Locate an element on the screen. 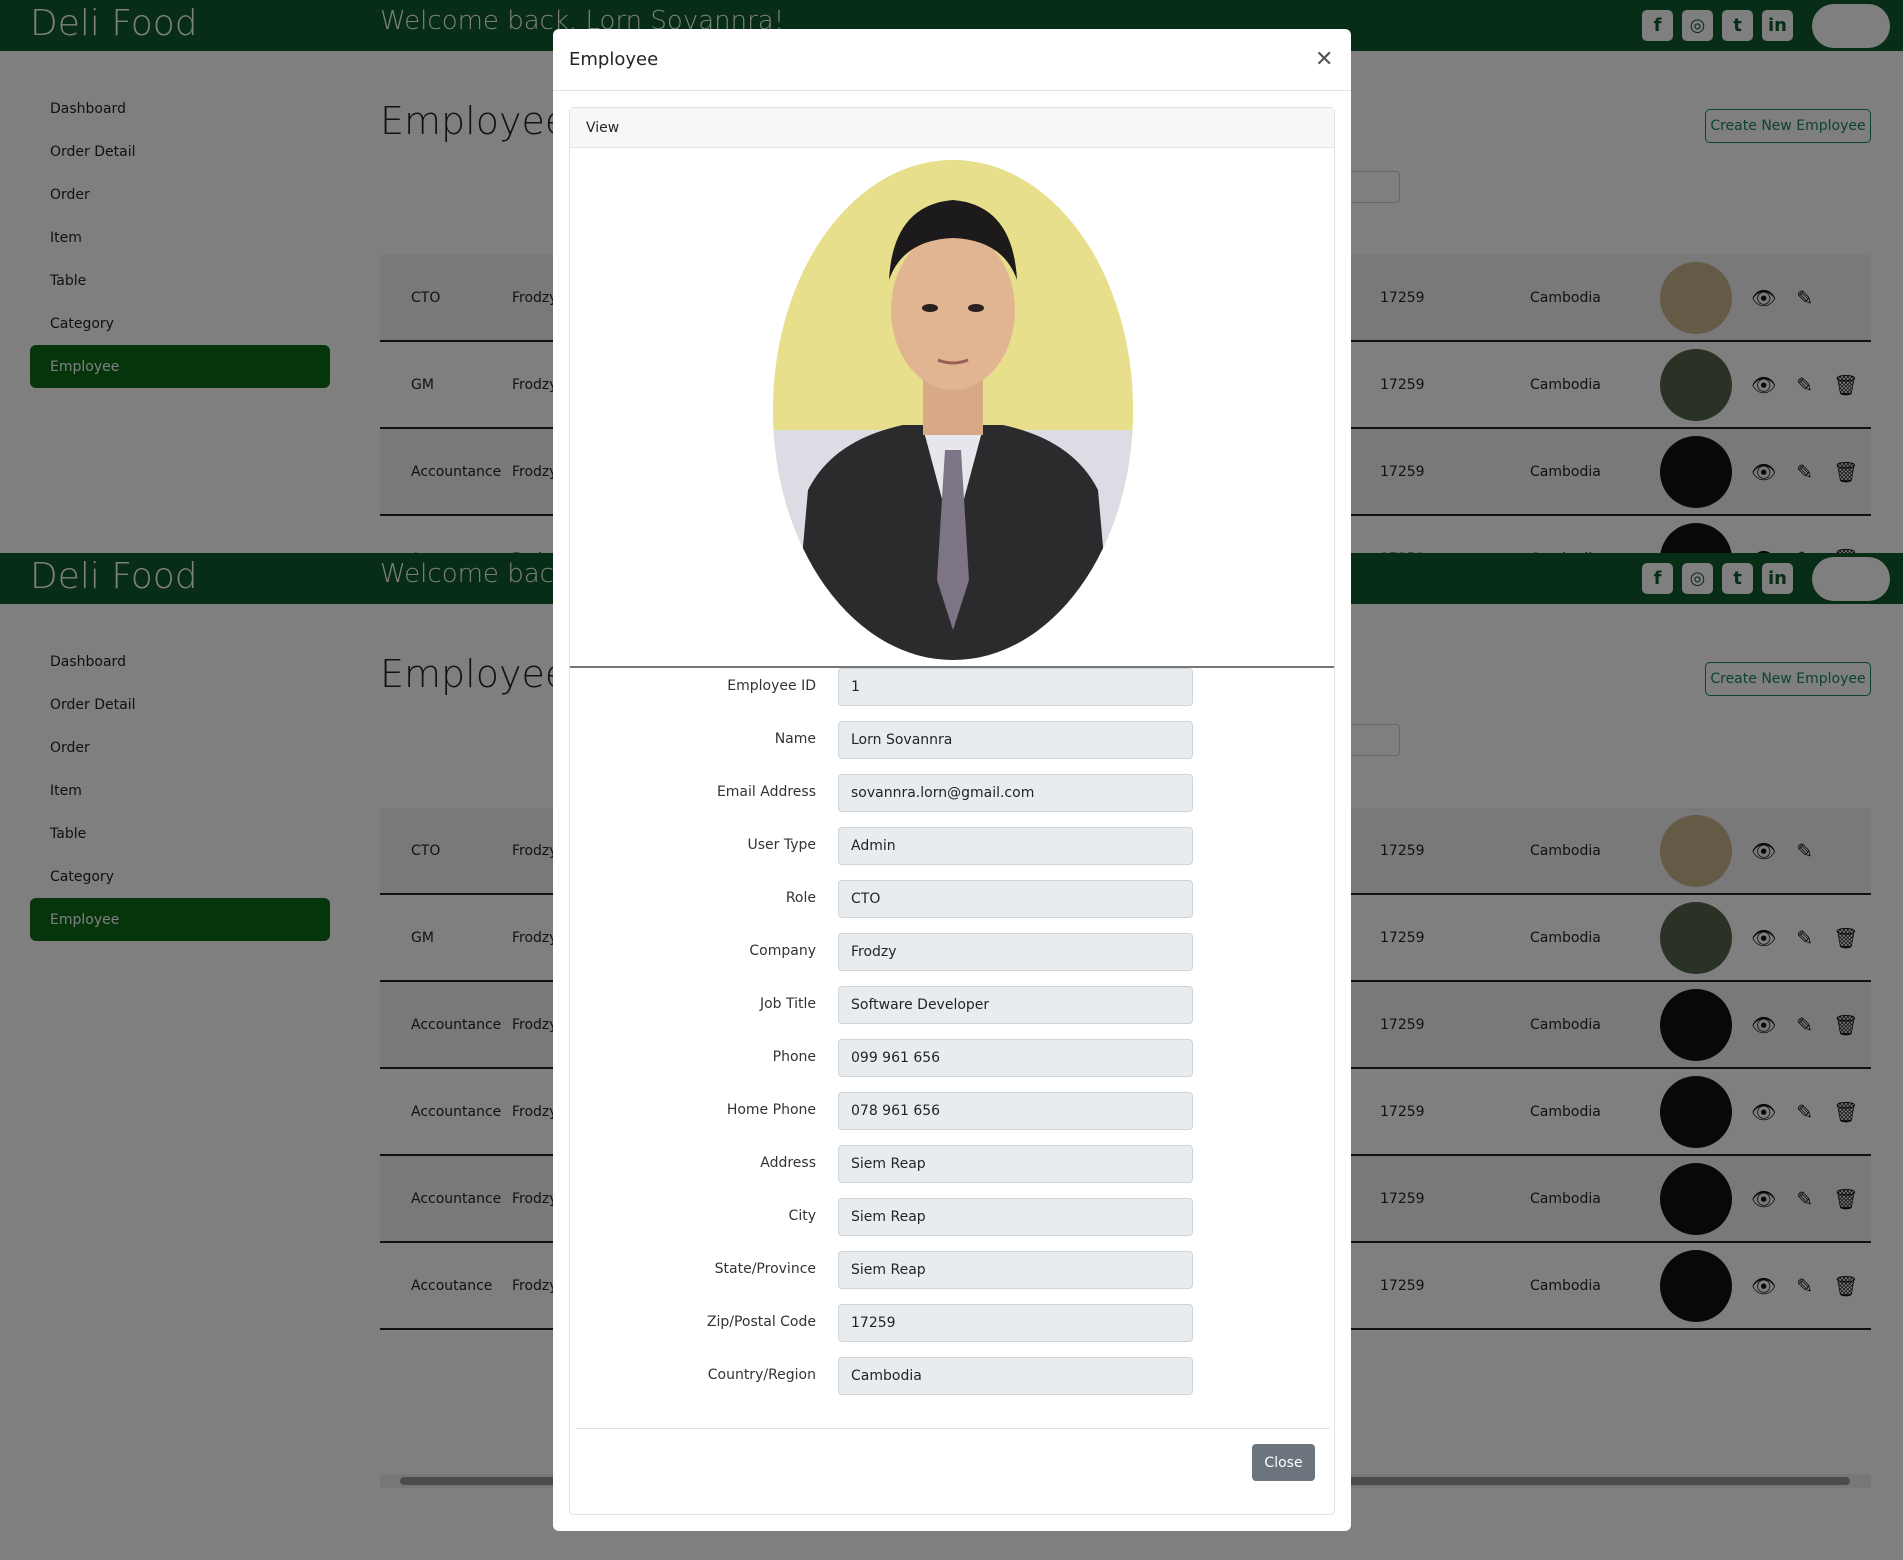  role-field is located at coordinates (1015, 899).